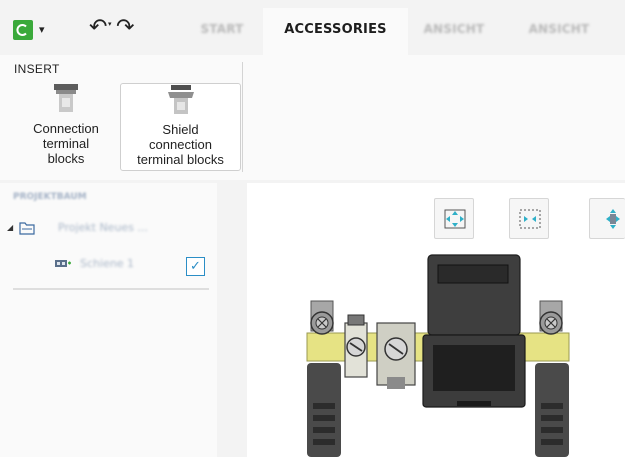 The image size is (625, 457). I want to click on explode-icon, so click(613, 219).